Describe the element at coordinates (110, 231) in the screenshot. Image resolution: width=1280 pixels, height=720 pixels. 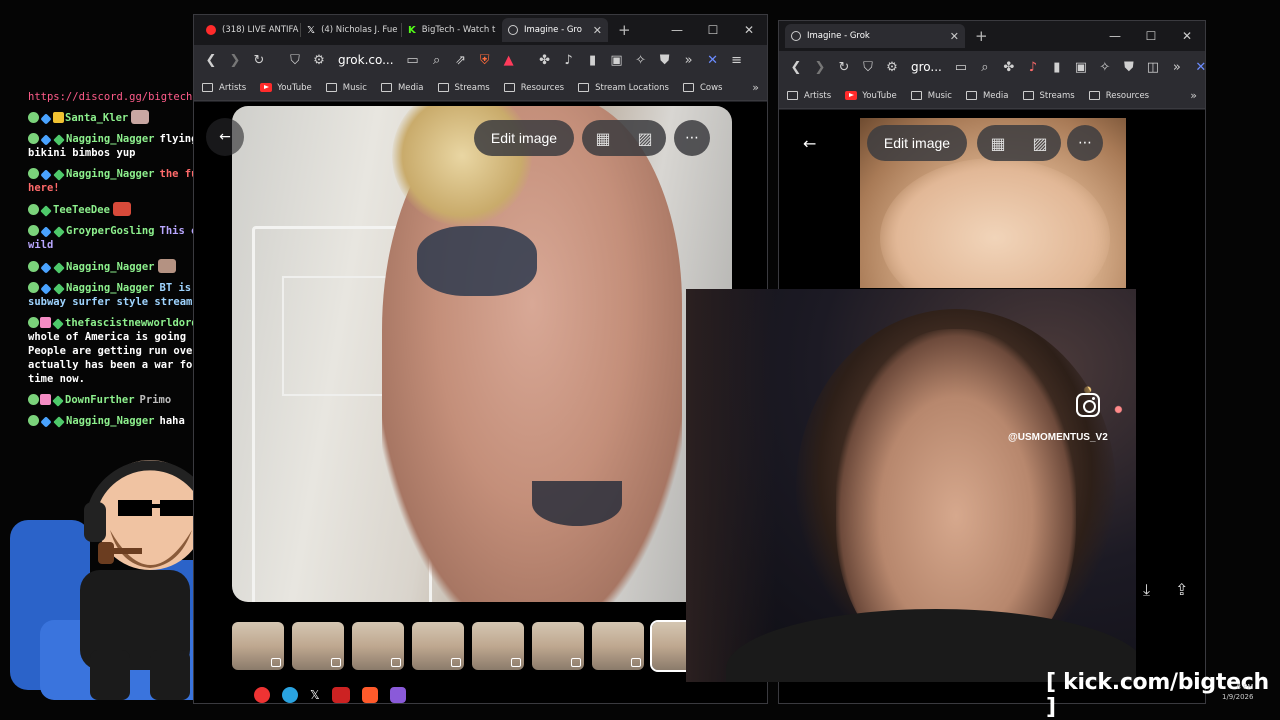
I see `chat-username: GroyperGosling` at that location.